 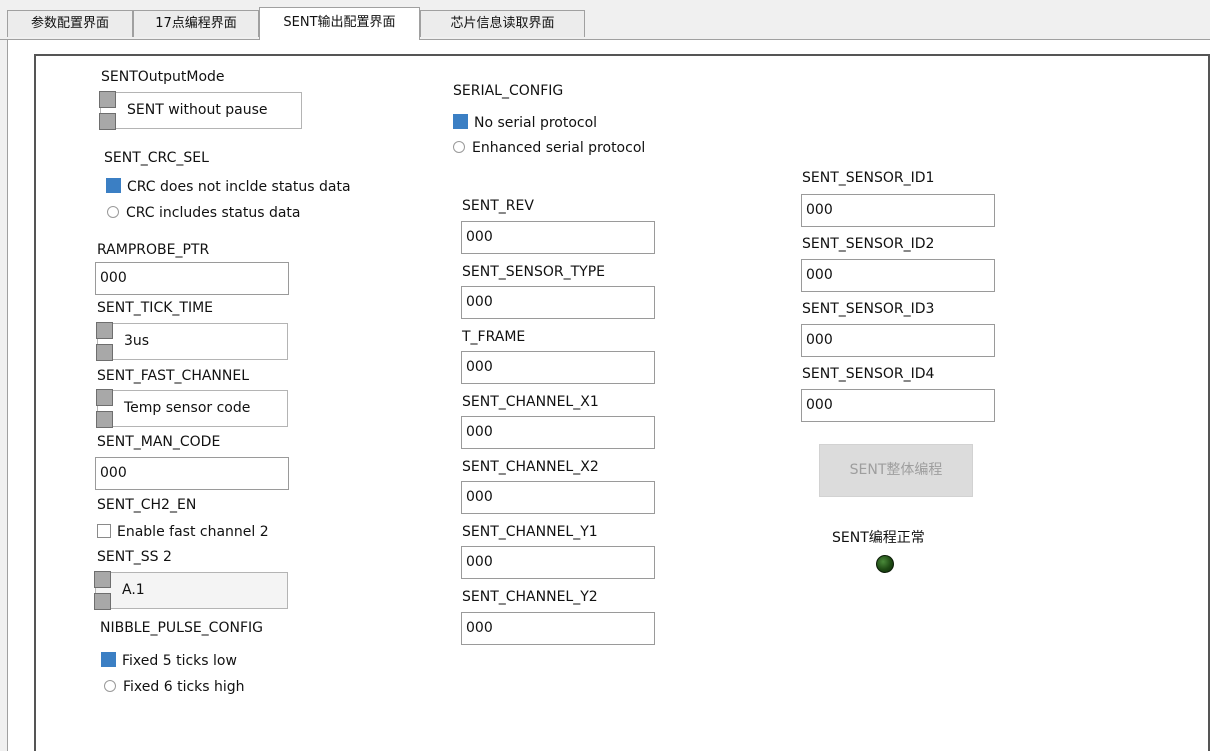 I want to click on output-mode-label: SENTOutputMode, so click(x=163, y=77).